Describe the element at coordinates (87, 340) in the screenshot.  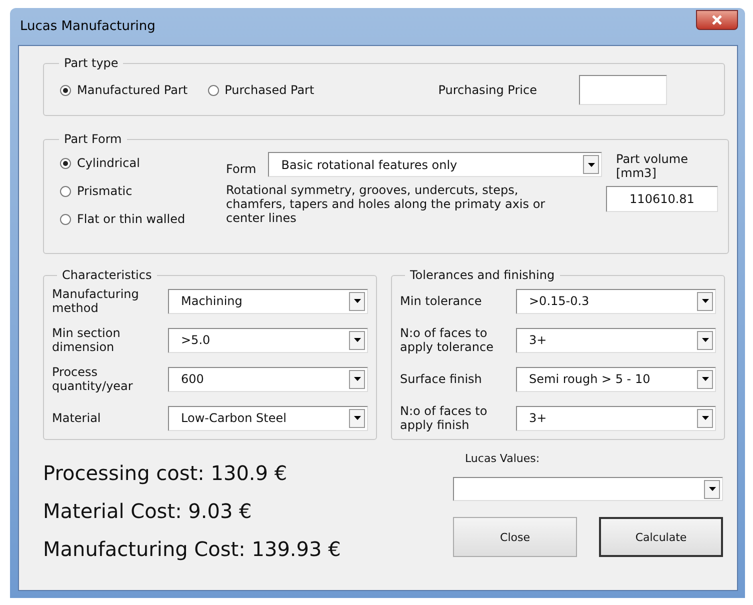
I see `field-label: Min section dimension` at that location.